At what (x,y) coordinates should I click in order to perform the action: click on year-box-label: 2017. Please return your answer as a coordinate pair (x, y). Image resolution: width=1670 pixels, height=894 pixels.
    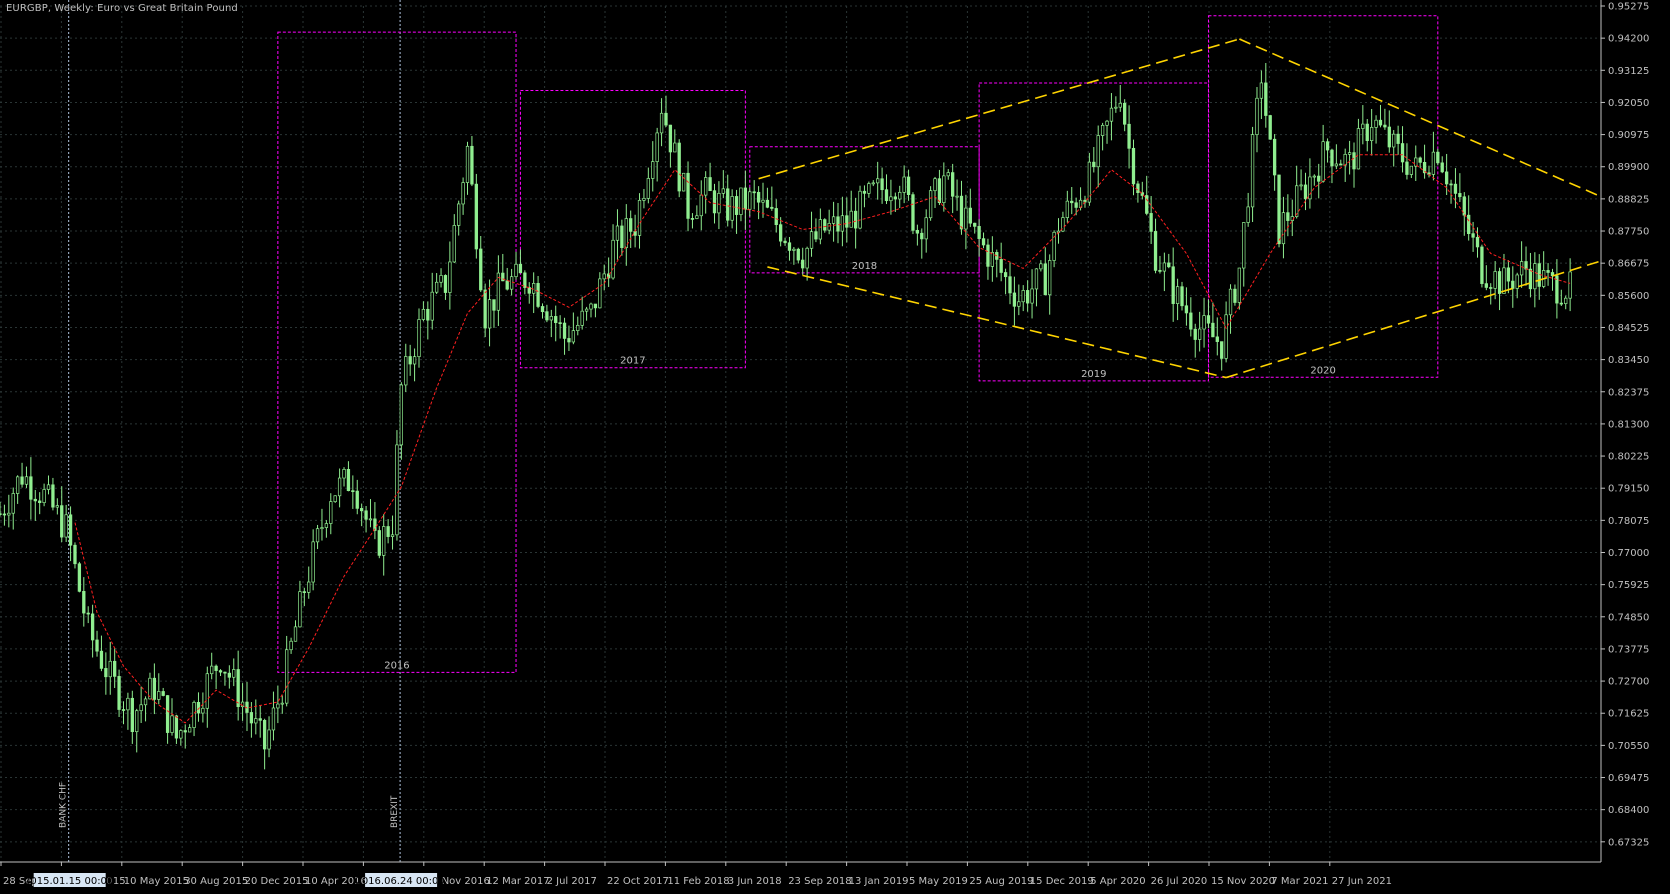
    Looking at the image, I should click on (632, 361).